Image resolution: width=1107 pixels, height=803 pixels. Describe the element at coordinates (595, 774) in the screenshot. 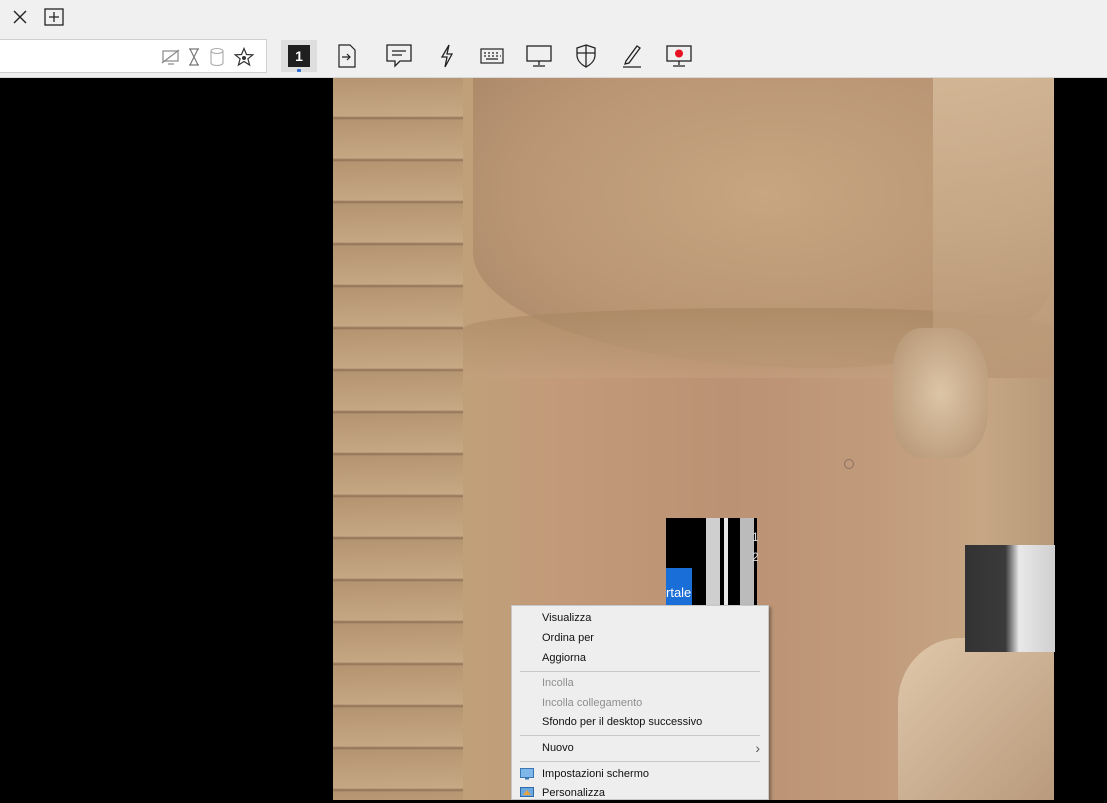

I see `menu-item-label: Impostazioni schermo` at that location.